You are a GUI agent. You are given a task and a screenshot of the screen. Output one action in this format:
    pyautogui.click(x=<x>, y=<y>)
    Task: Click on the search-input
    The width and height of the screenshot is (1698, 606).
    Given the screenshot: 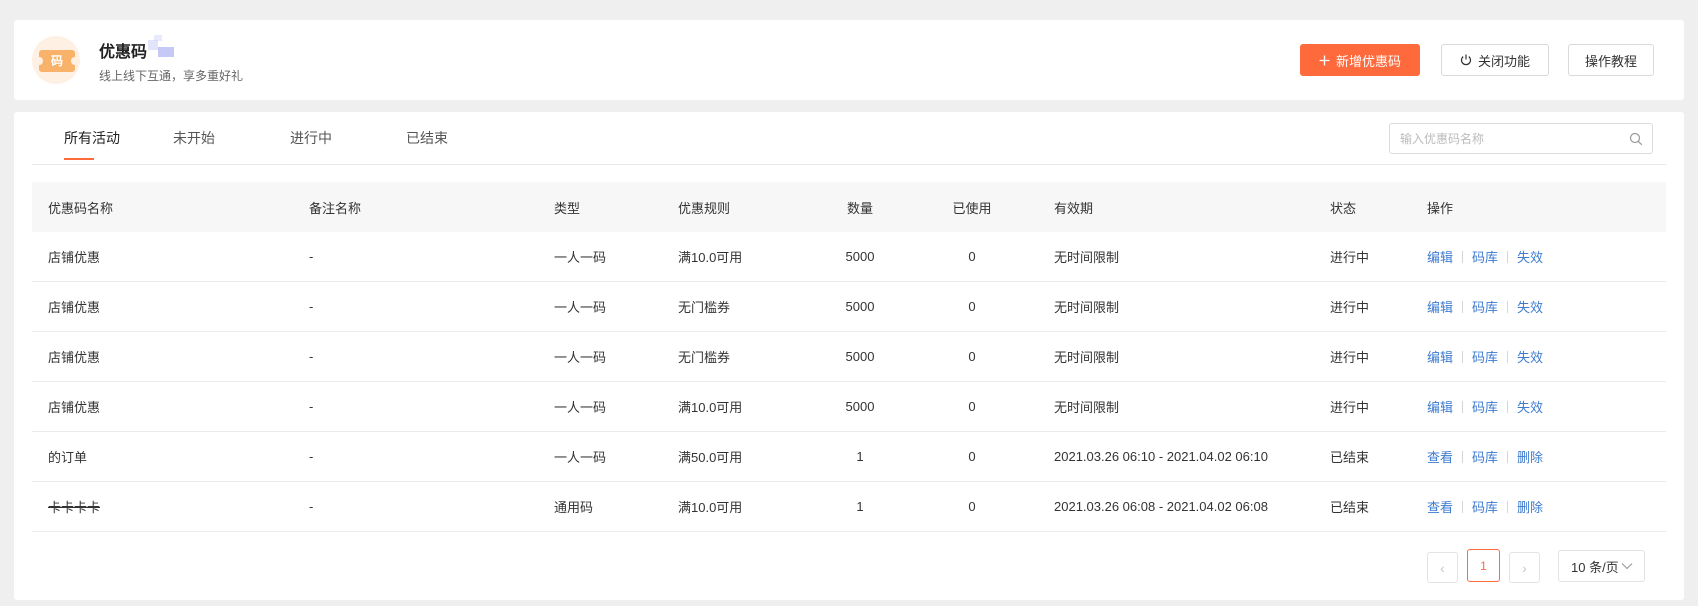 What is the action you would take?
    pyautogui.click(x=1510, y=139)
    